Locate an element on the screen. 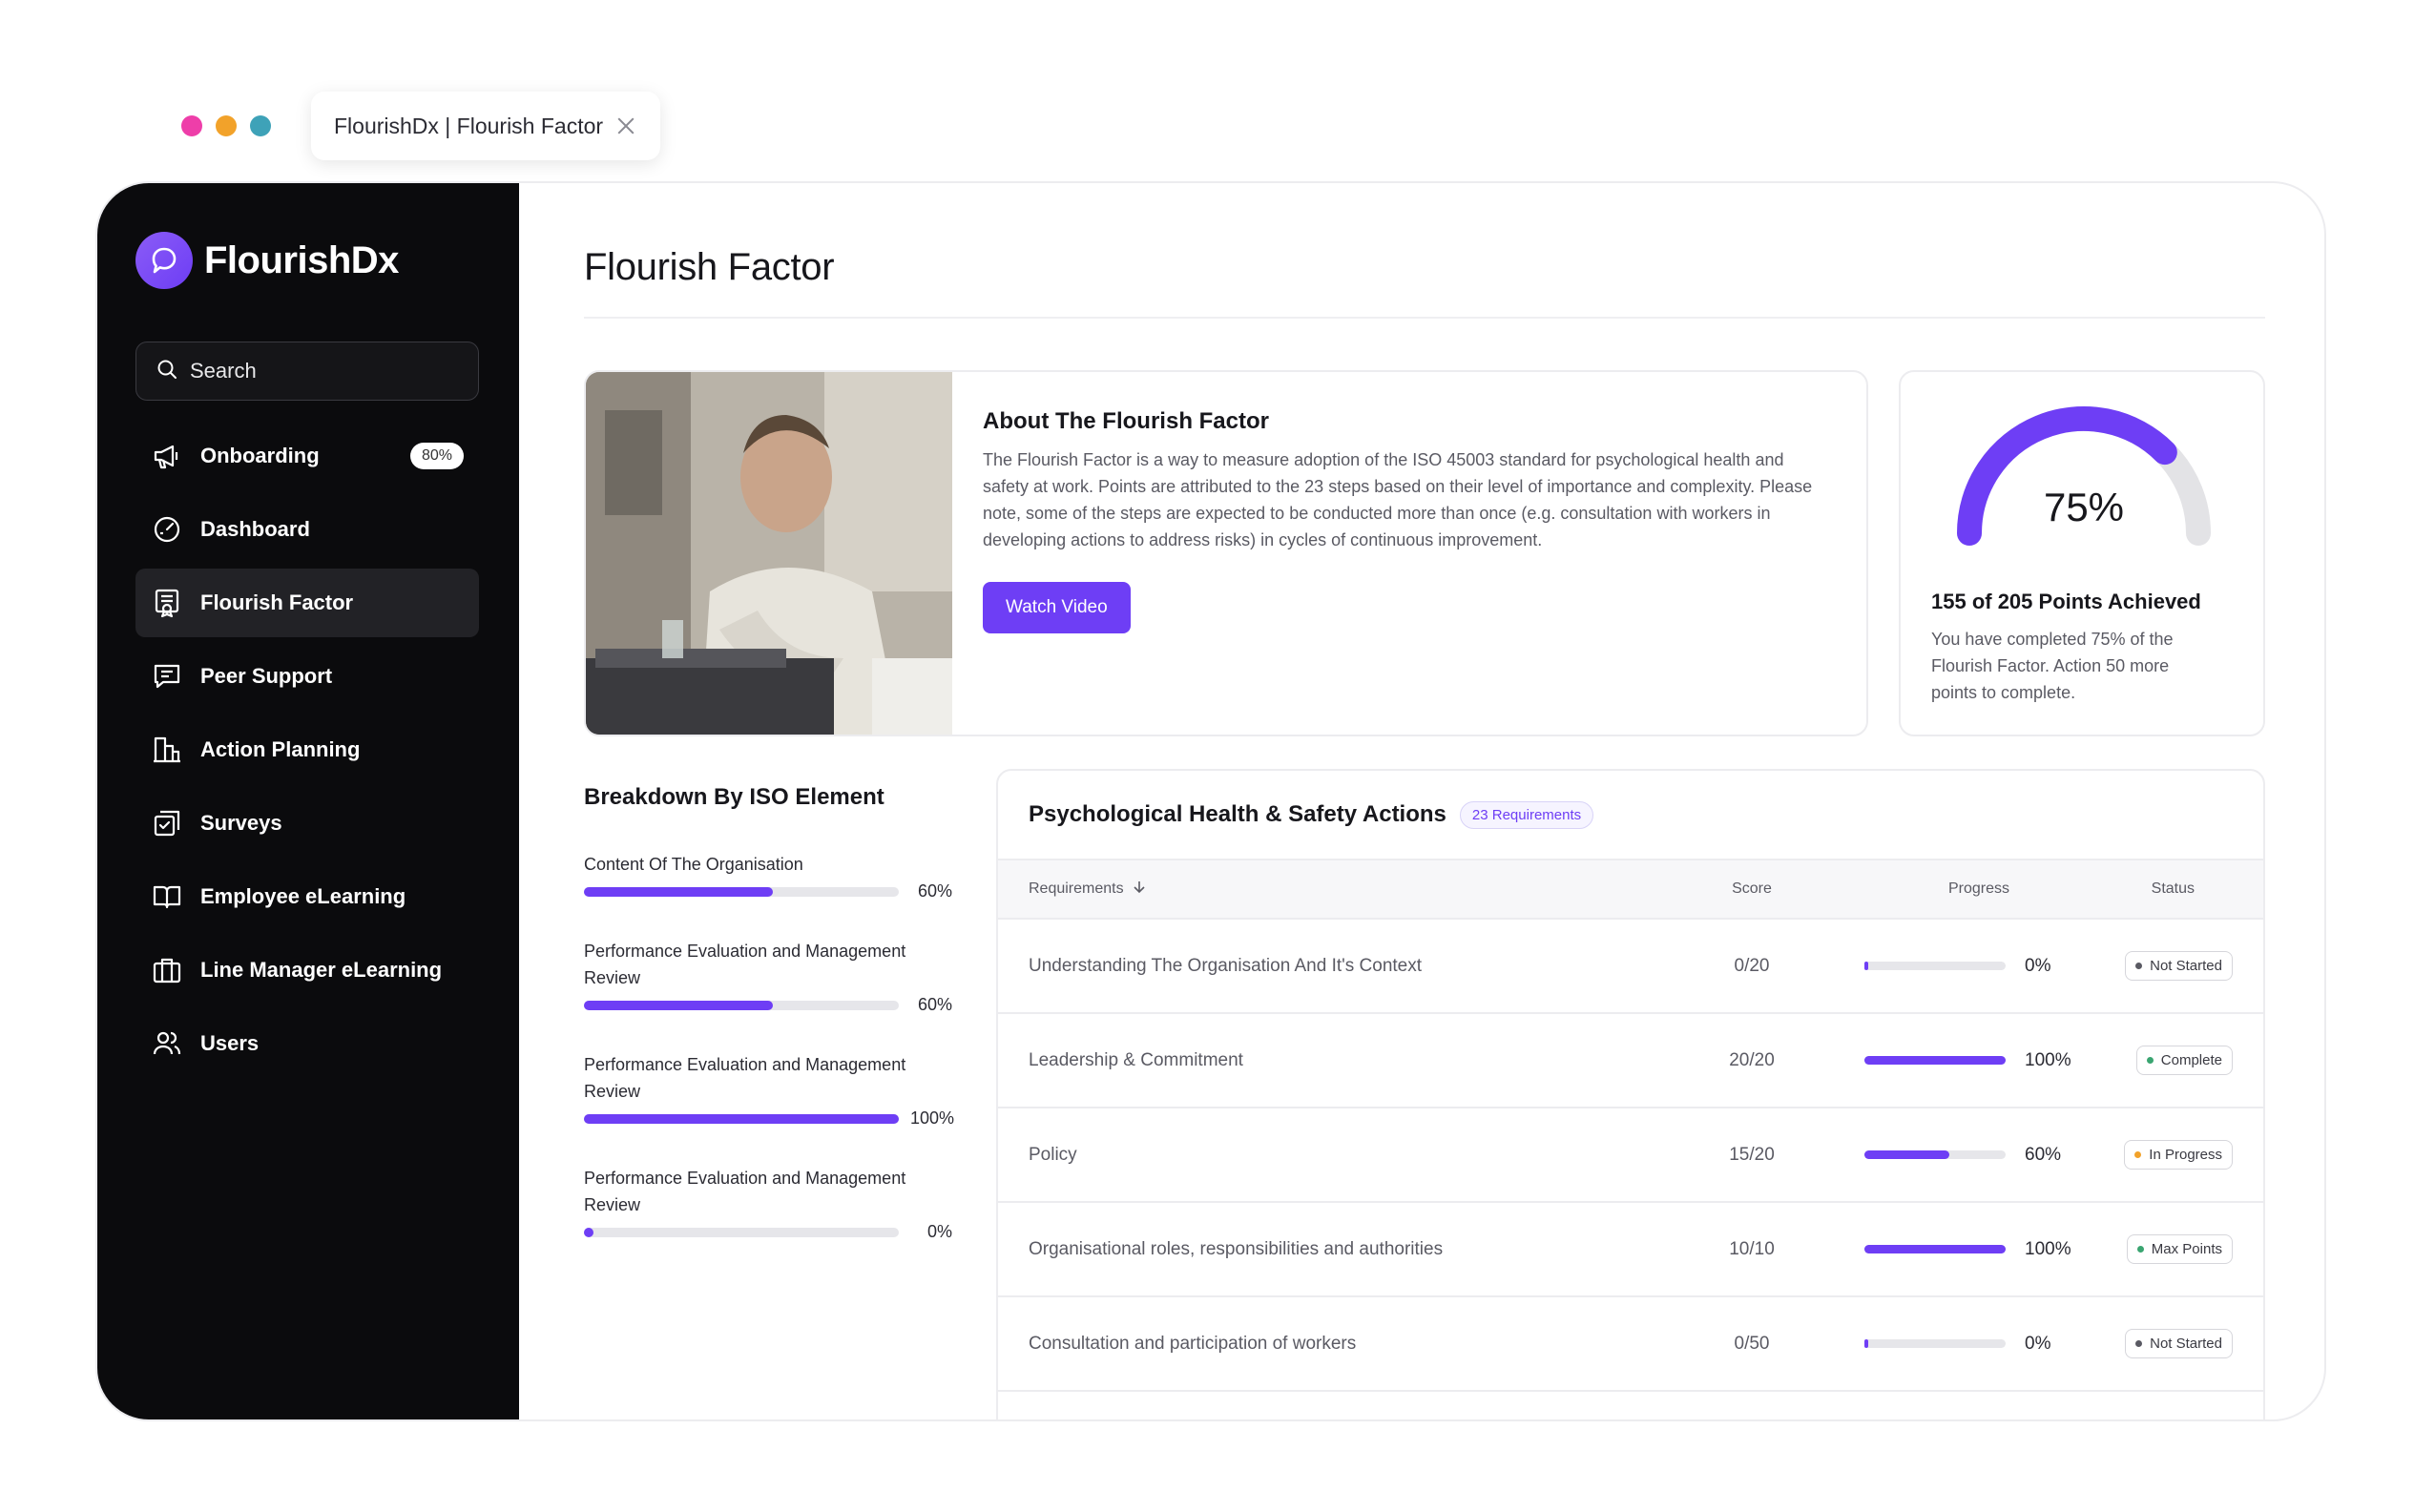  sidebar-nav: Onboarding 80% Dashboard Flourish Factor is located at coordinates (307, 752).